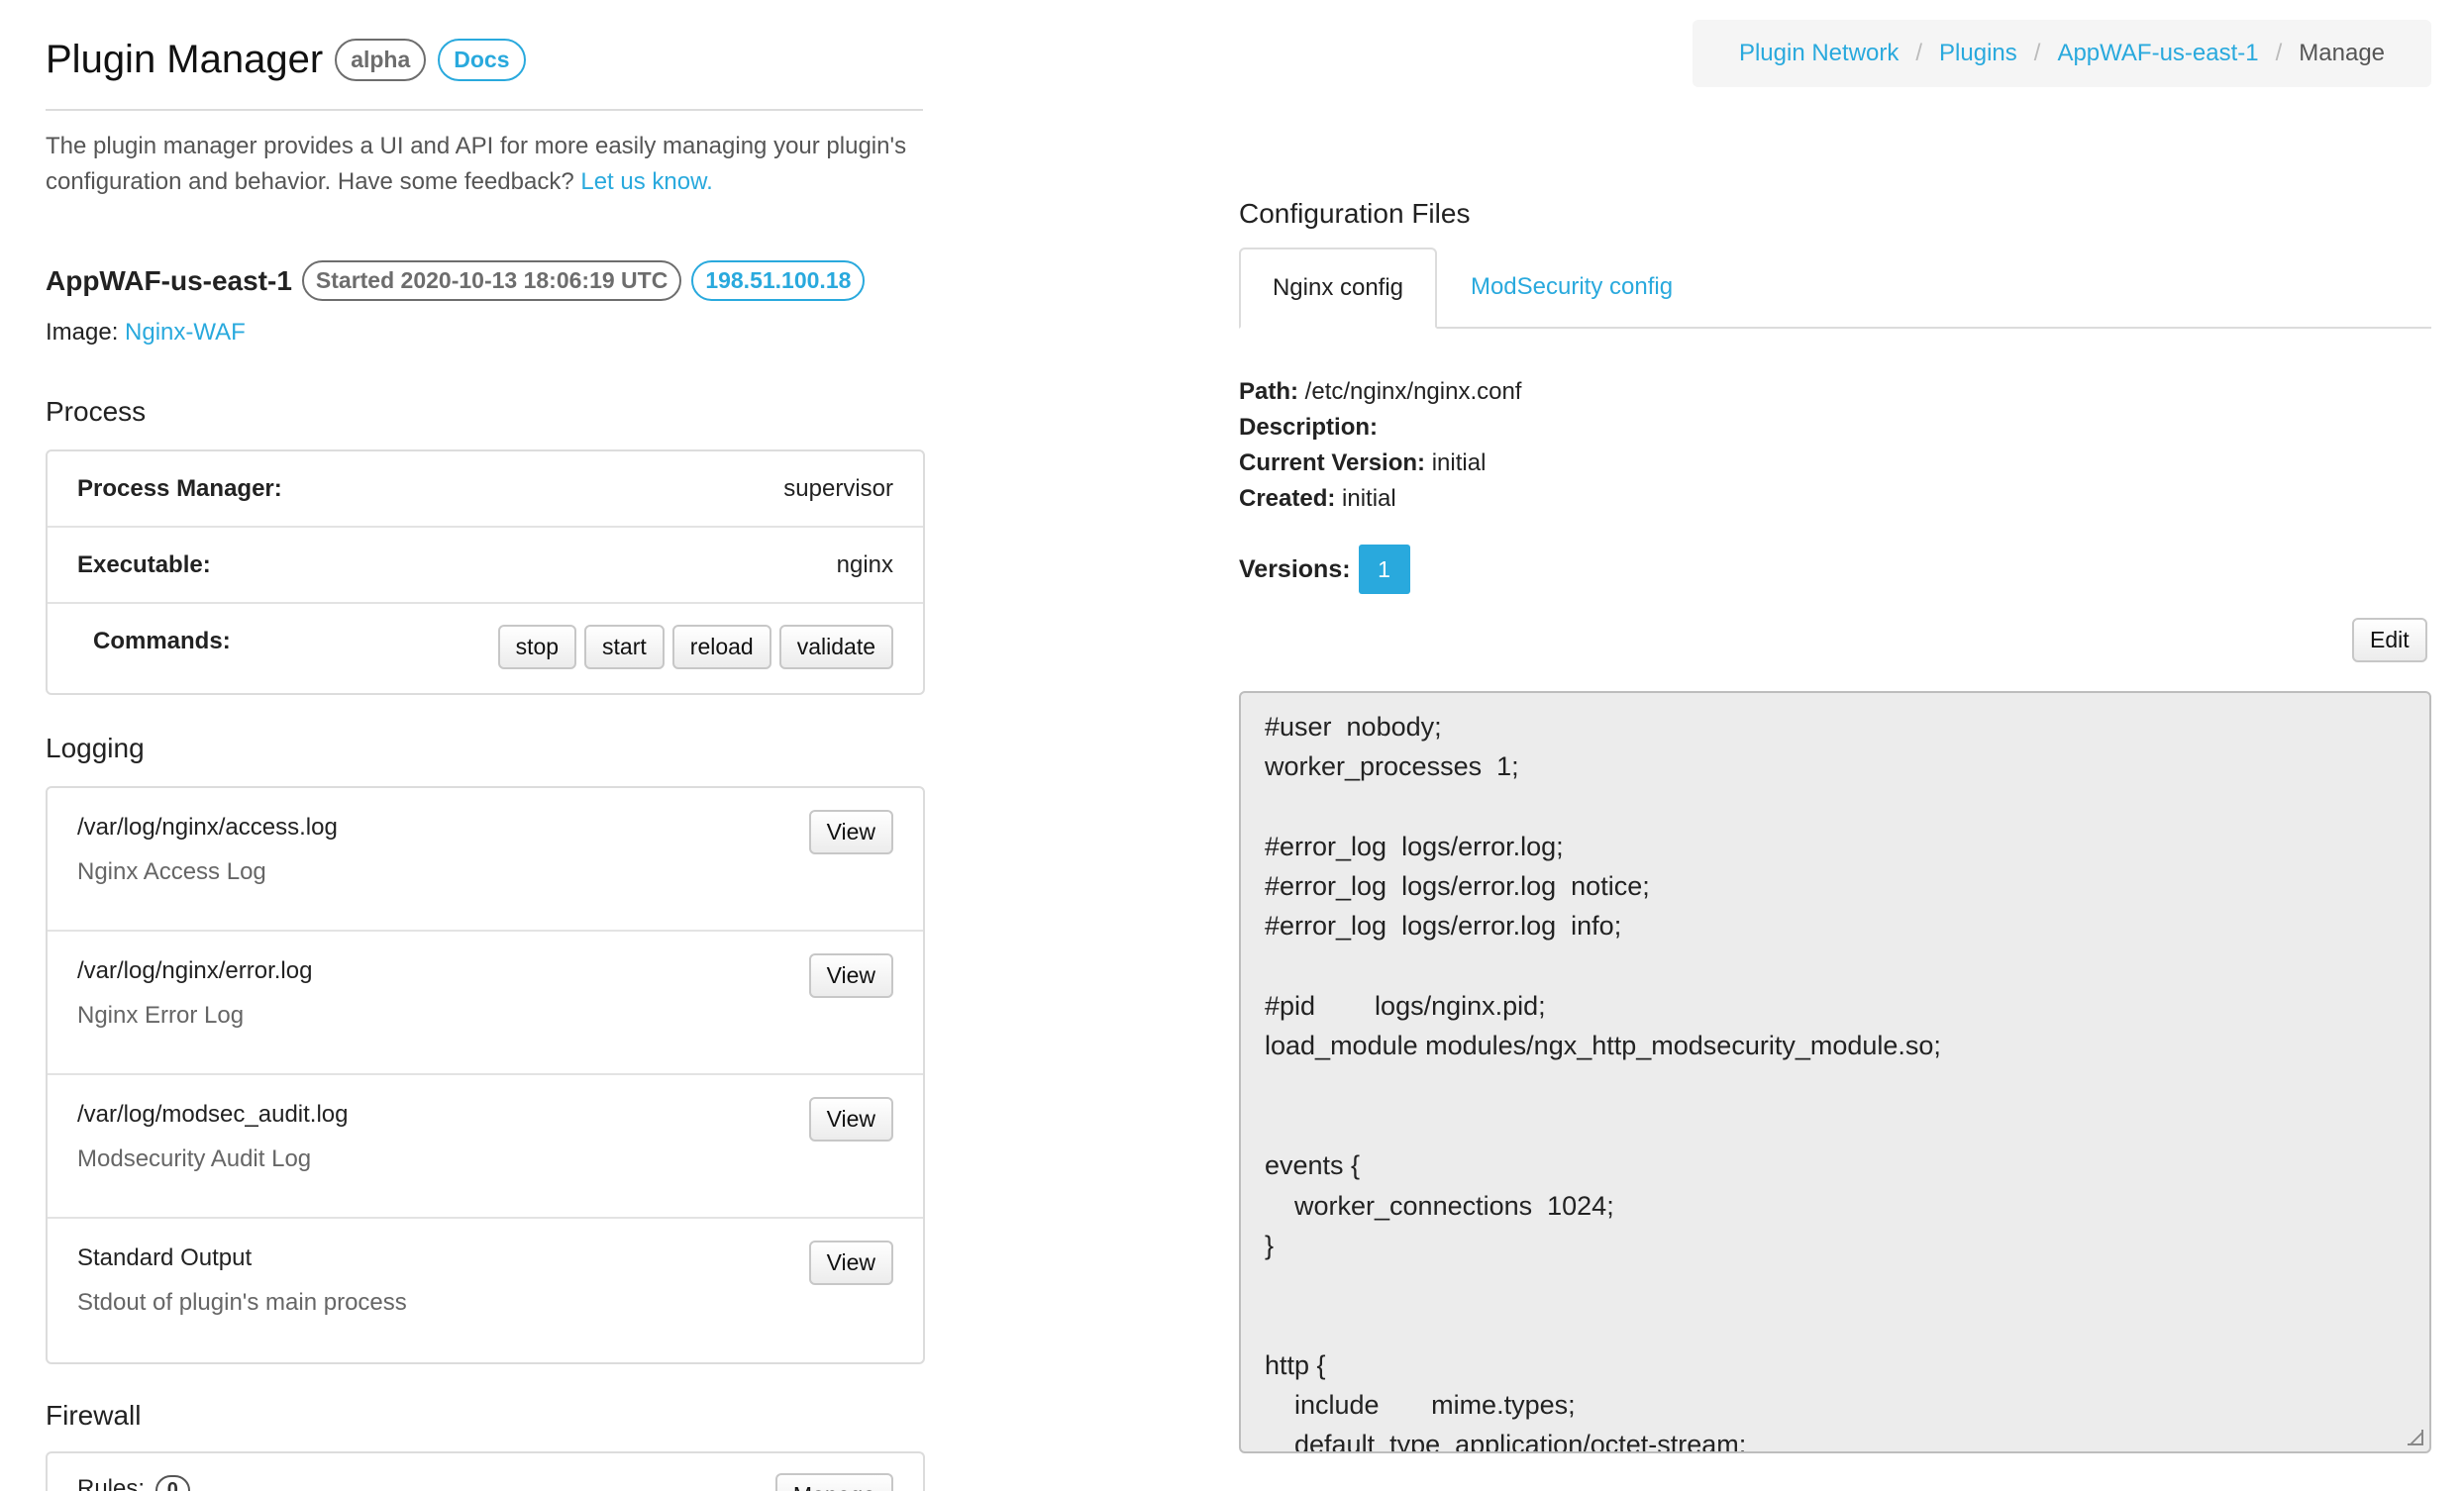 The width and height of the screenshot is (2464, 1491). Describe the element at coordinates (207, 827) in the screenshot. I see `log-path: /var/log/nginx/access.log` at that location.